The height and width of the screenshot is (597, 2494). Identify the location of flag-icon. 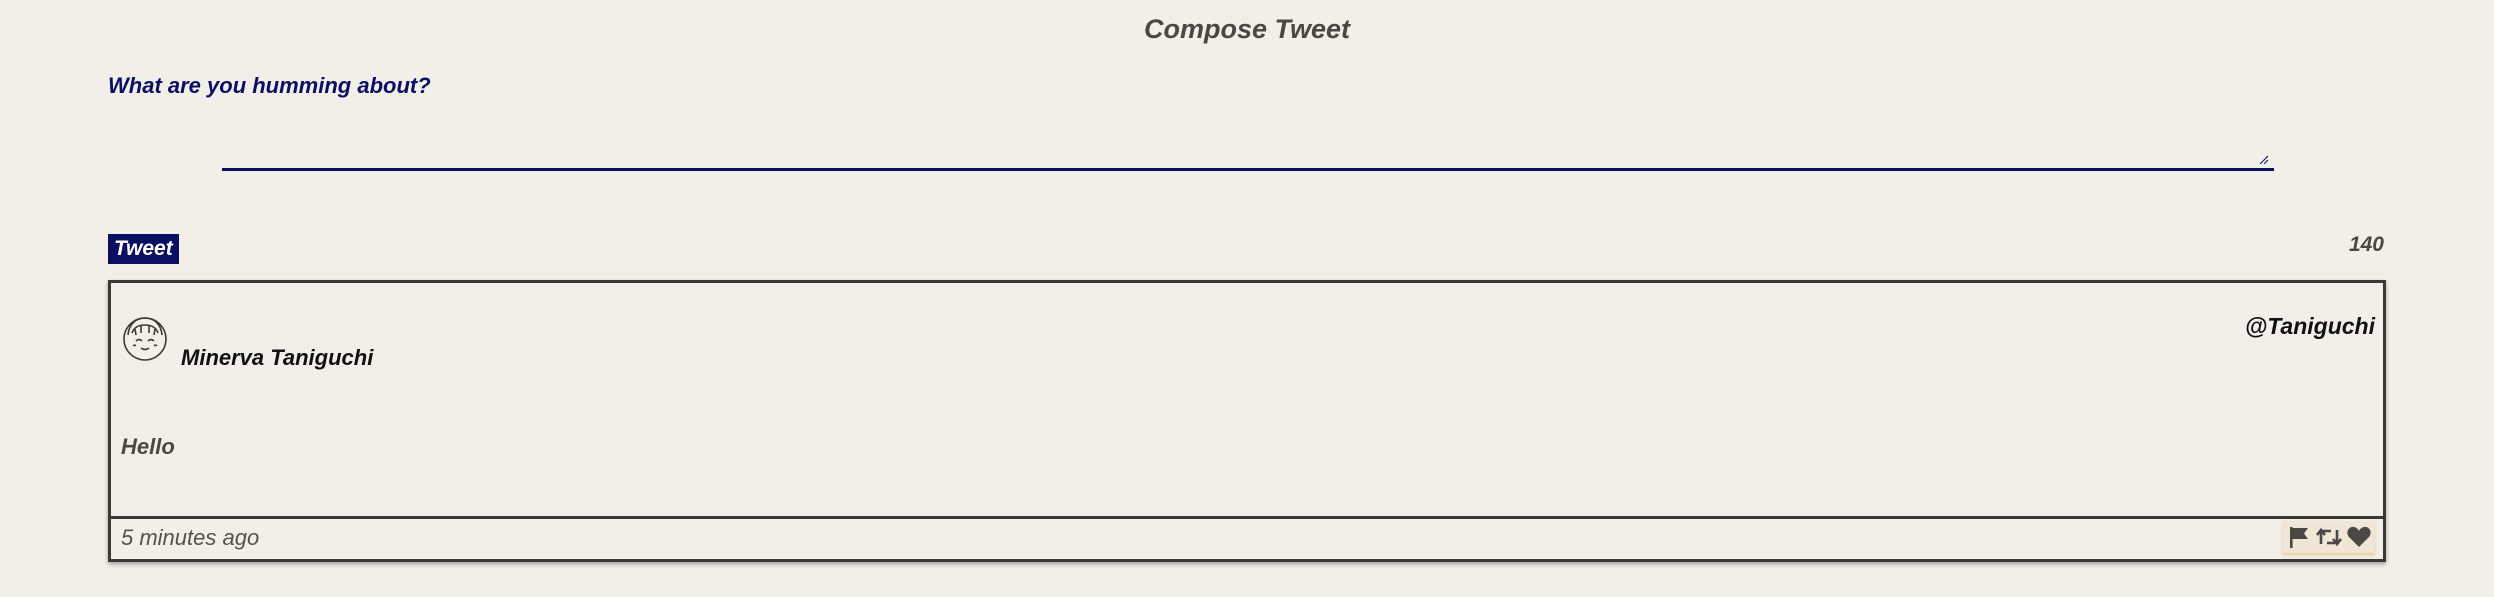
(2299, 537).